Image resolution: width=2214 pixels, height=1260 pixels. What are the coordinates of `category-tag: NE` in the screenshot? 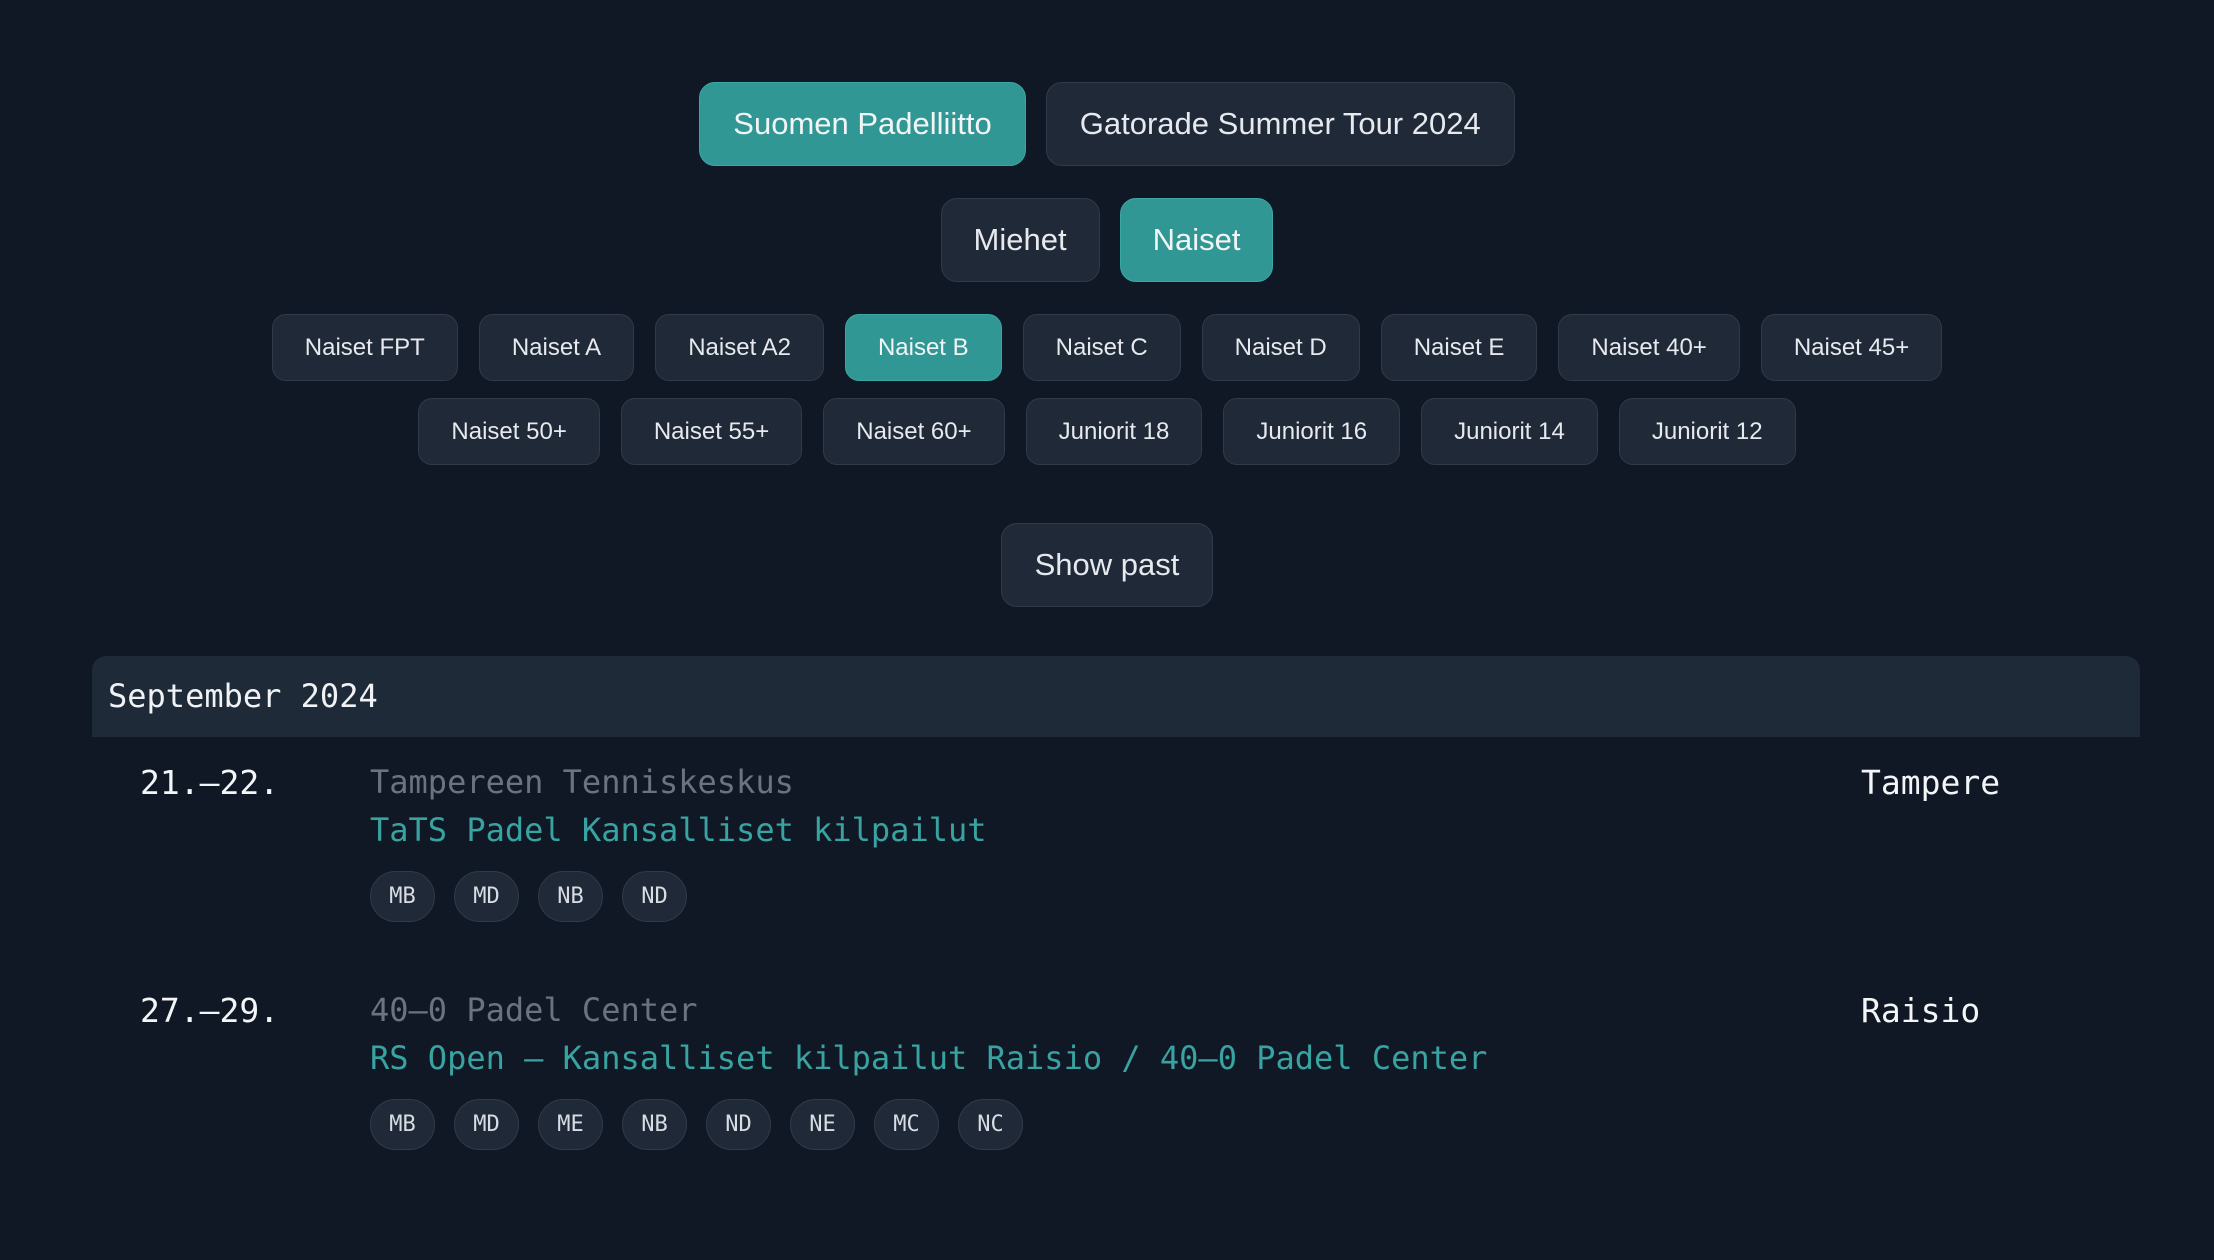 It's located at (822, 1124).